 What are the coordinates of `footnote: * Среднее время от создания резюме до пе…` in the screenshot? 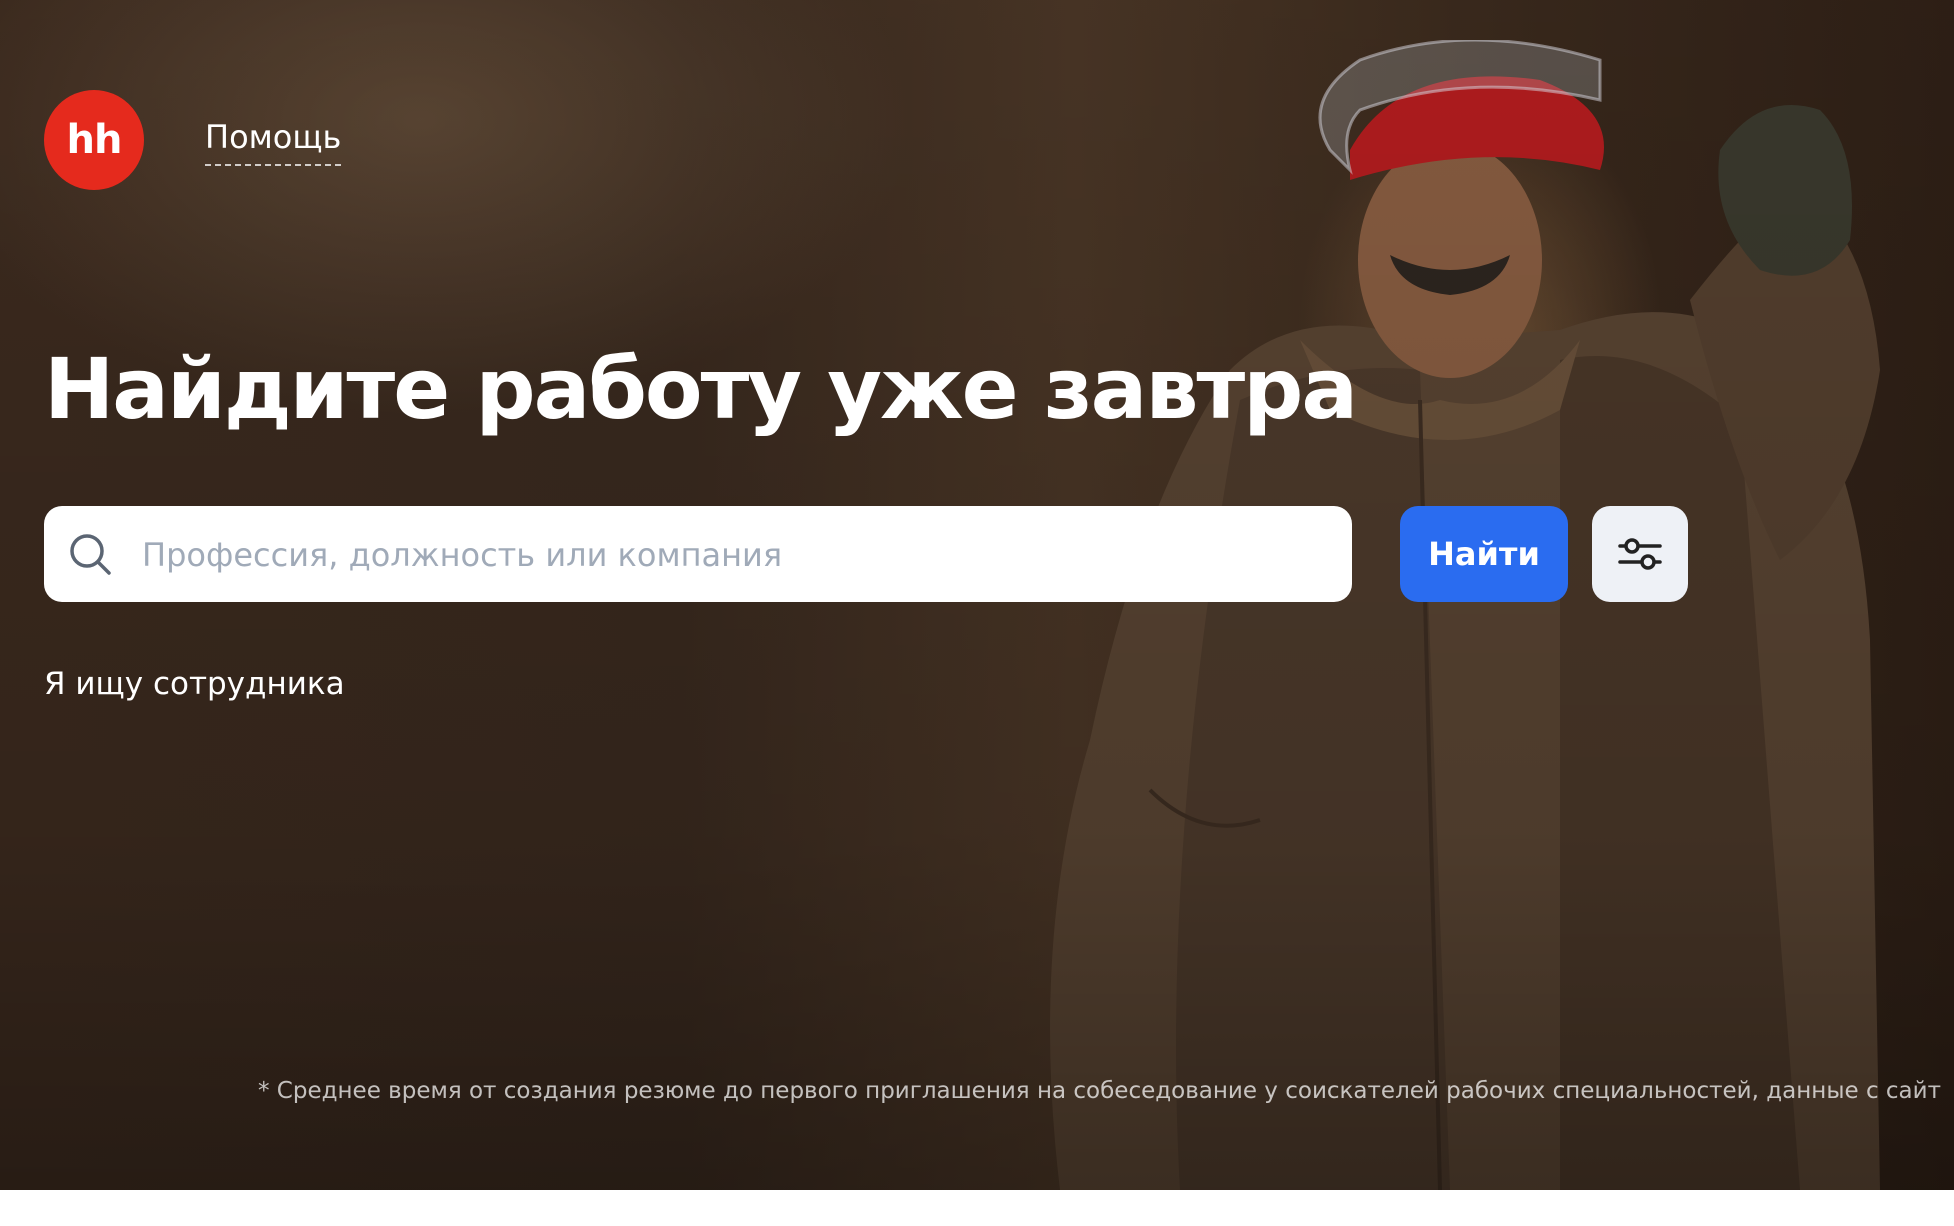 It's located at (1099, 1091).